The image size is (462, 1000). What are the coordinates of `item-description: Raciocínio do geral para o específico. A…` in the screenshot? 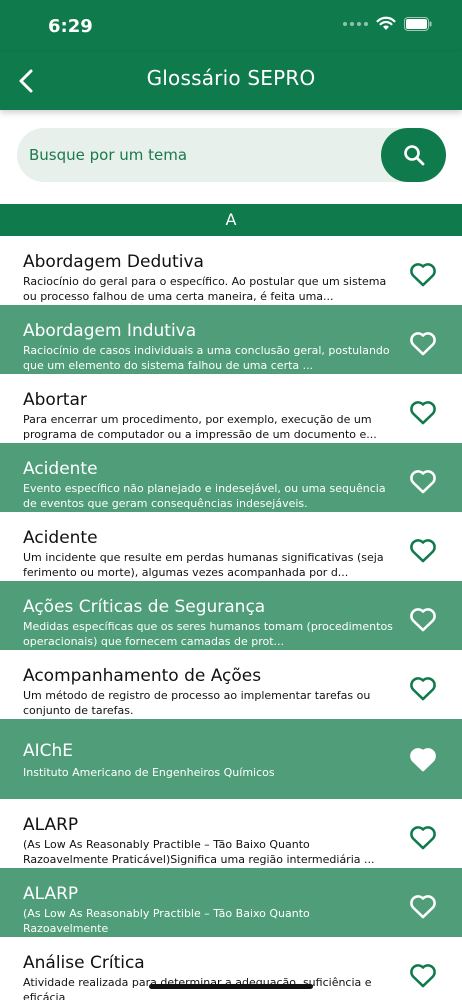 It's located at (205, 289).